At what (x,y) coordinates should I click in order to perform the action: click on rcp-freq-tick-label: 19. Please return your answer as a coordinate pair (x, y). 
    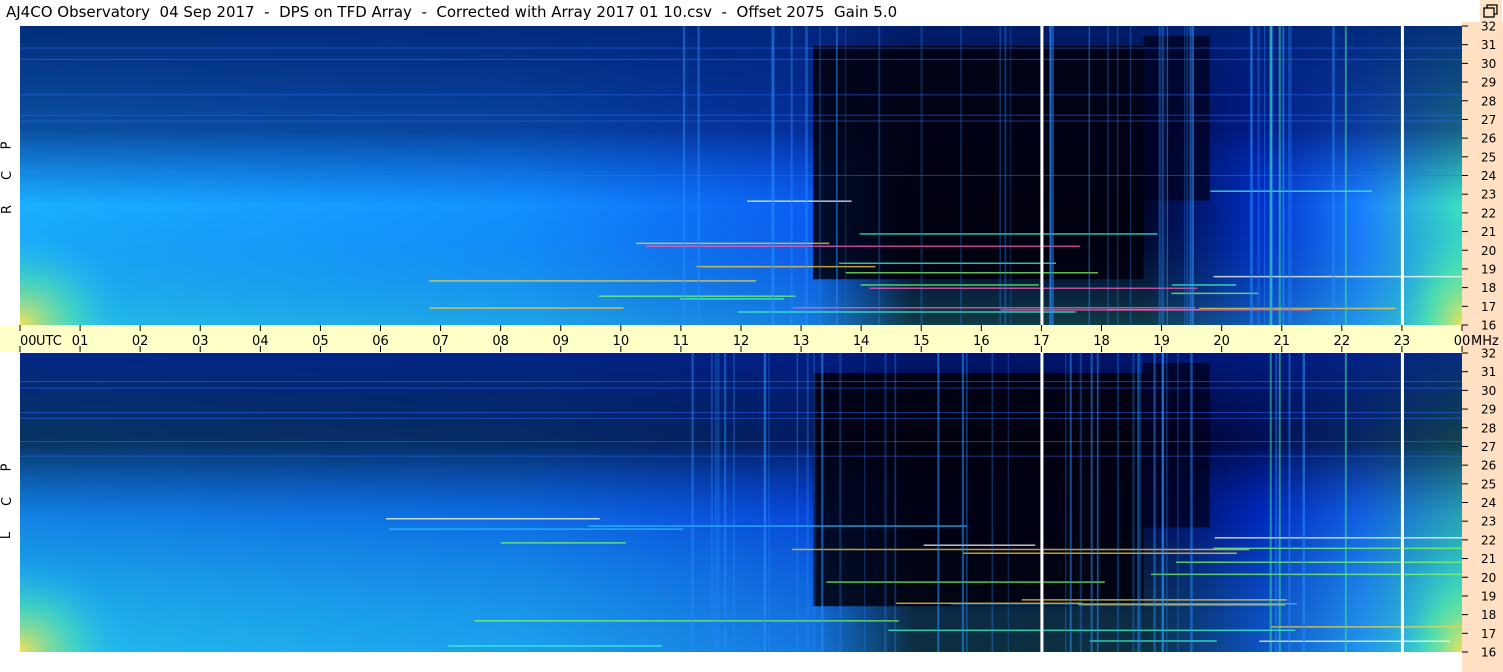
    Looking at the image, I should click on (1488, 269).